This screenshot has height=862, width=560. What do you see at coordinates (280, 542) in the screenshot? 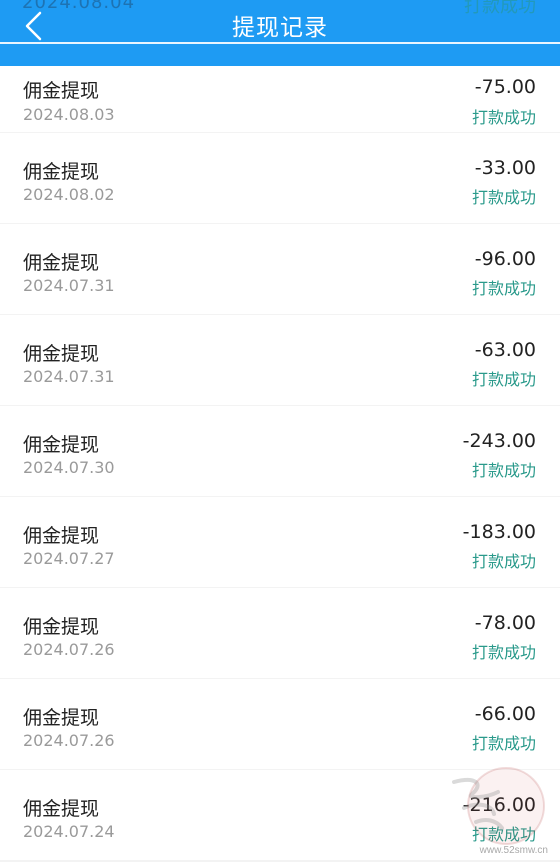
I see `list-item: 佣金提现 2024.07.27 -183.00 打款成功` at bounding box center [280, 542].